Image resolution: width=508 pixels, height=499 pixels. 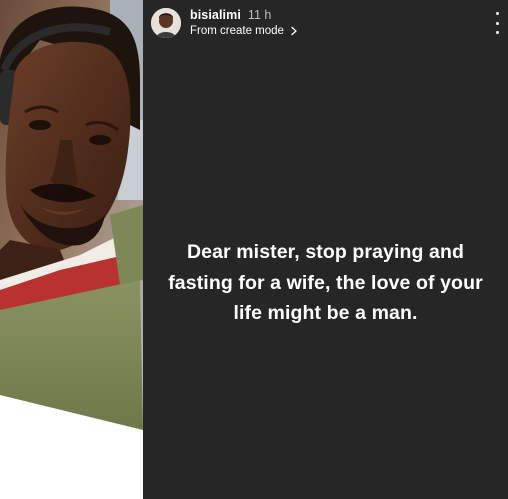 I want to click on avatar, so click(x=166, y=23).